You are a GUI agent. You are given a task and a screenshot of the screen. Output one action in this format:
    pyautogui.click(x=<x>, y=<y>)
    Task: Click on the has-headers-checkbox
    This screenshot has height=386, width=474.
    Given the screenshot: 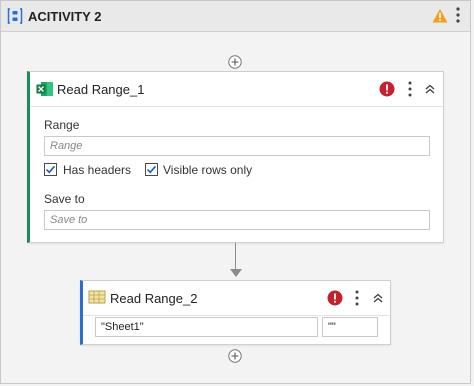 What is the action you would take?
    pyautogui.click(x=50, y=169)
    